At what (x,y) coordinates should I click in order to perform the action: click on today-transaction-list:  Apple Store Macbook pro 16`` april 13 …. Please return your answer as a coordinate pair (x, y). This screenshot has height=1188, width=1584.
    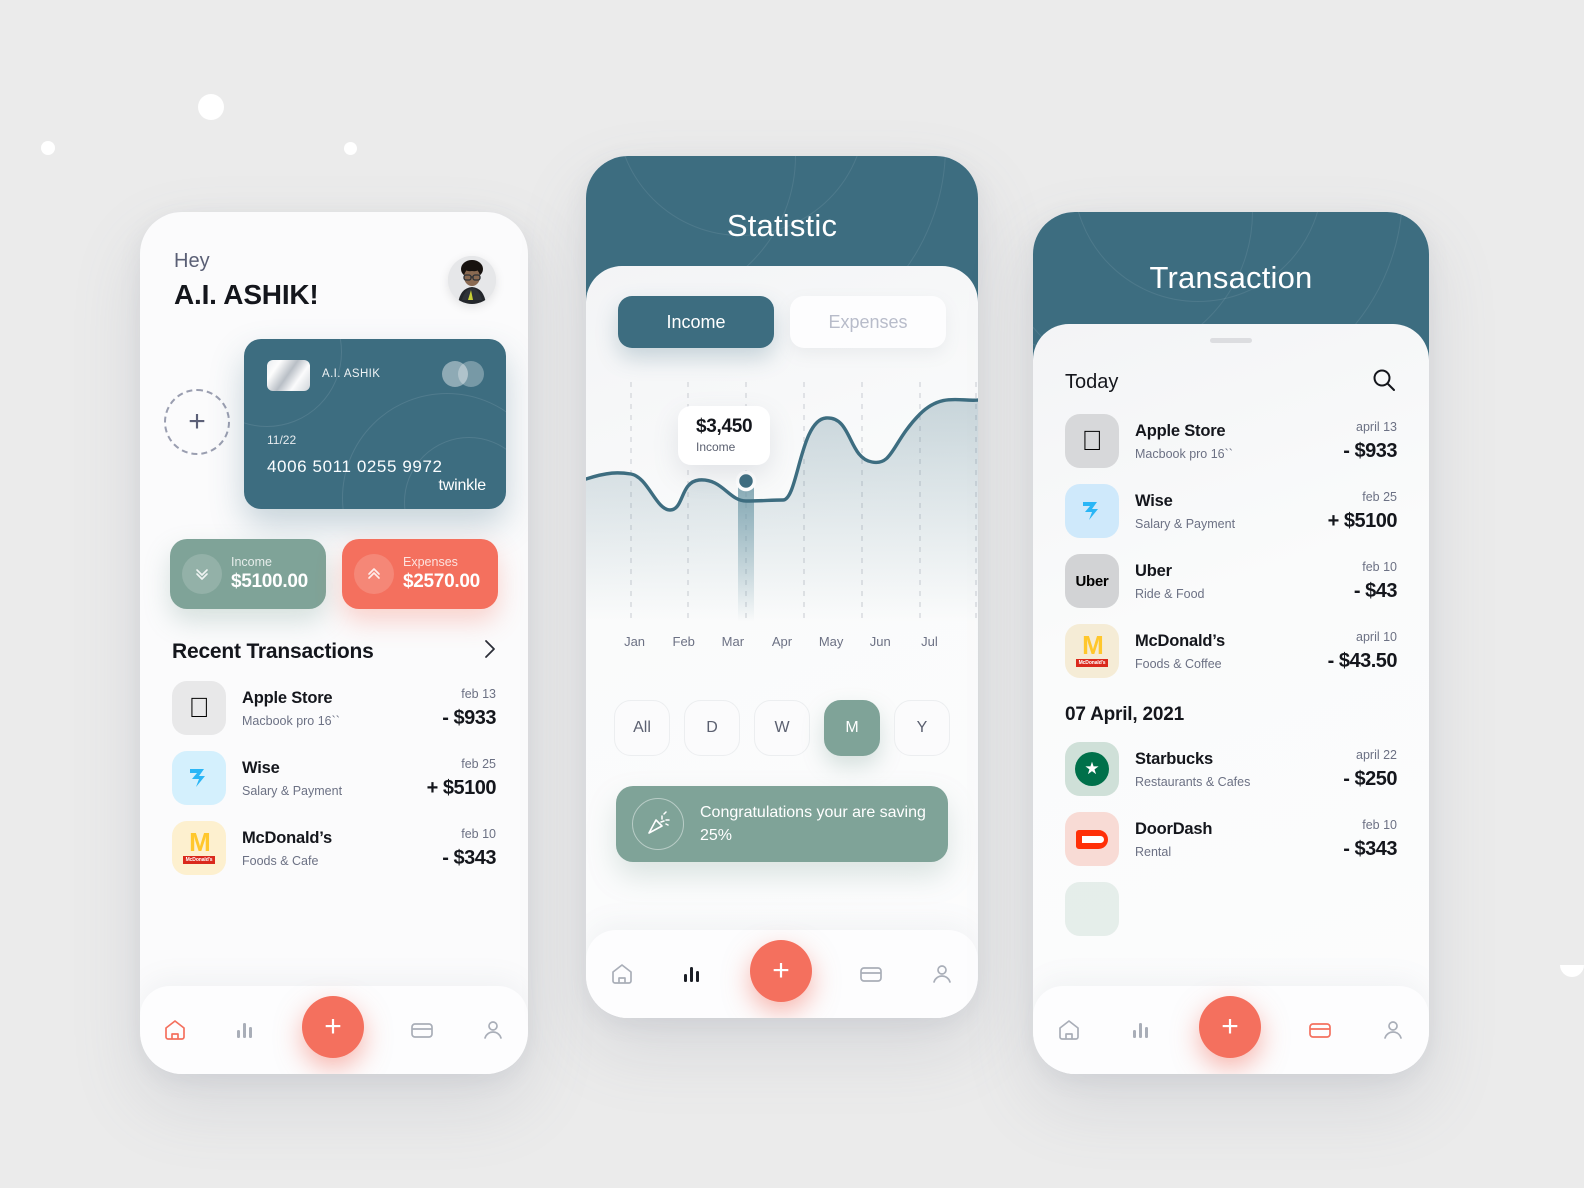
    Looking at the image, I should click on (1231, 538).